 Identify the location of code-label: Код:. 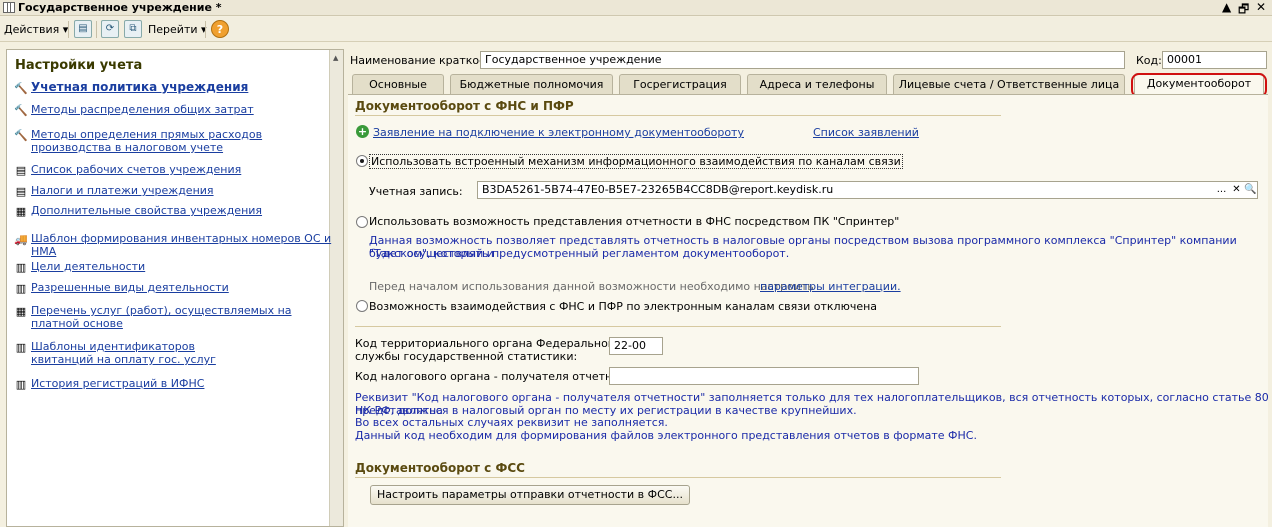
(1149, 60).